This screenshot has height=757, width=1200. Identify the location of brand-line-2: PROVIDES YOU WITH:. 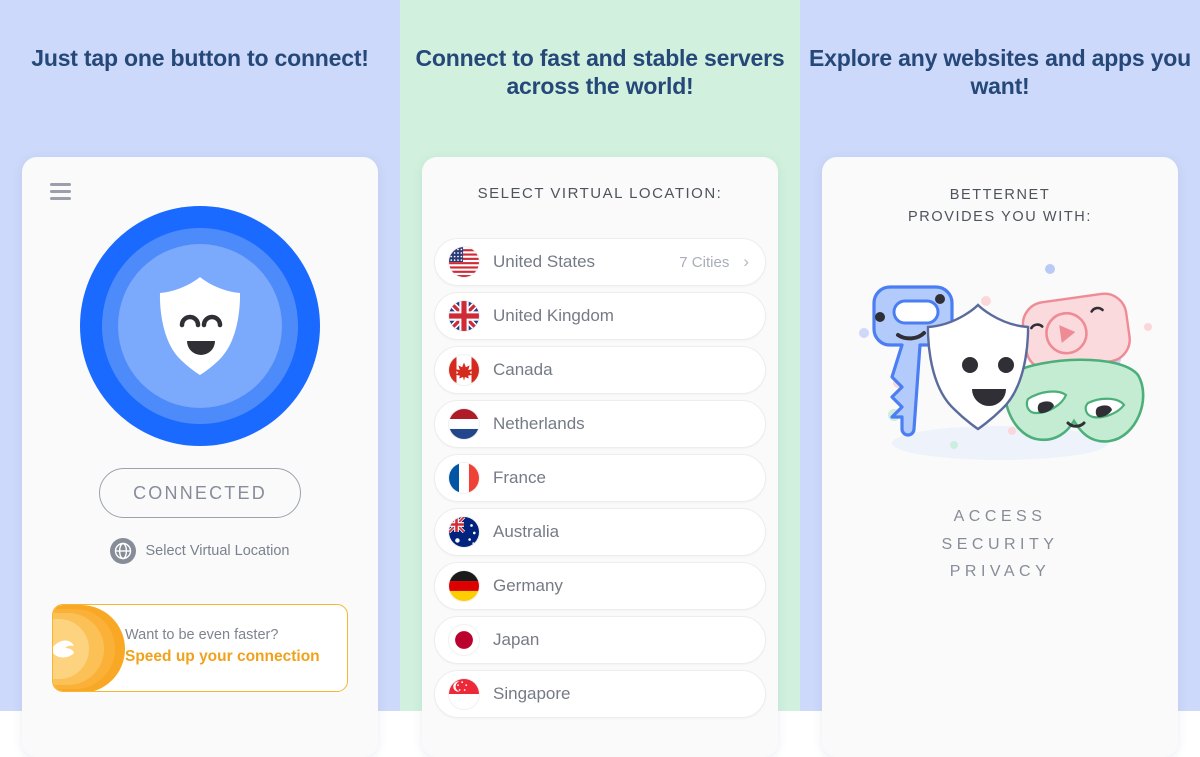
(1000, 216).